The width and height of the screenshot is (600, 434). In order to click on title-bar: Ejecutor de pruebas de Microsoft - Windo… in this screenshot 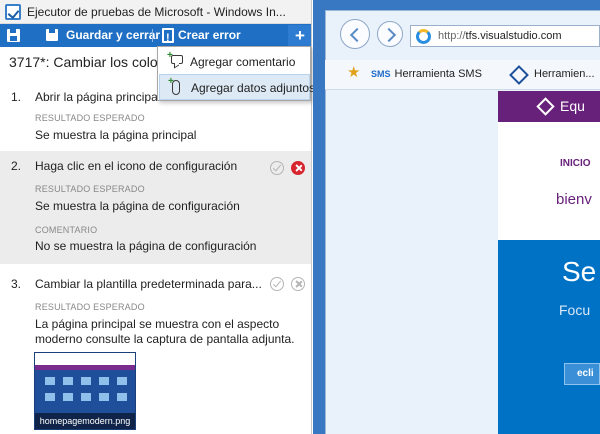, I will do `click(155, 12)`.